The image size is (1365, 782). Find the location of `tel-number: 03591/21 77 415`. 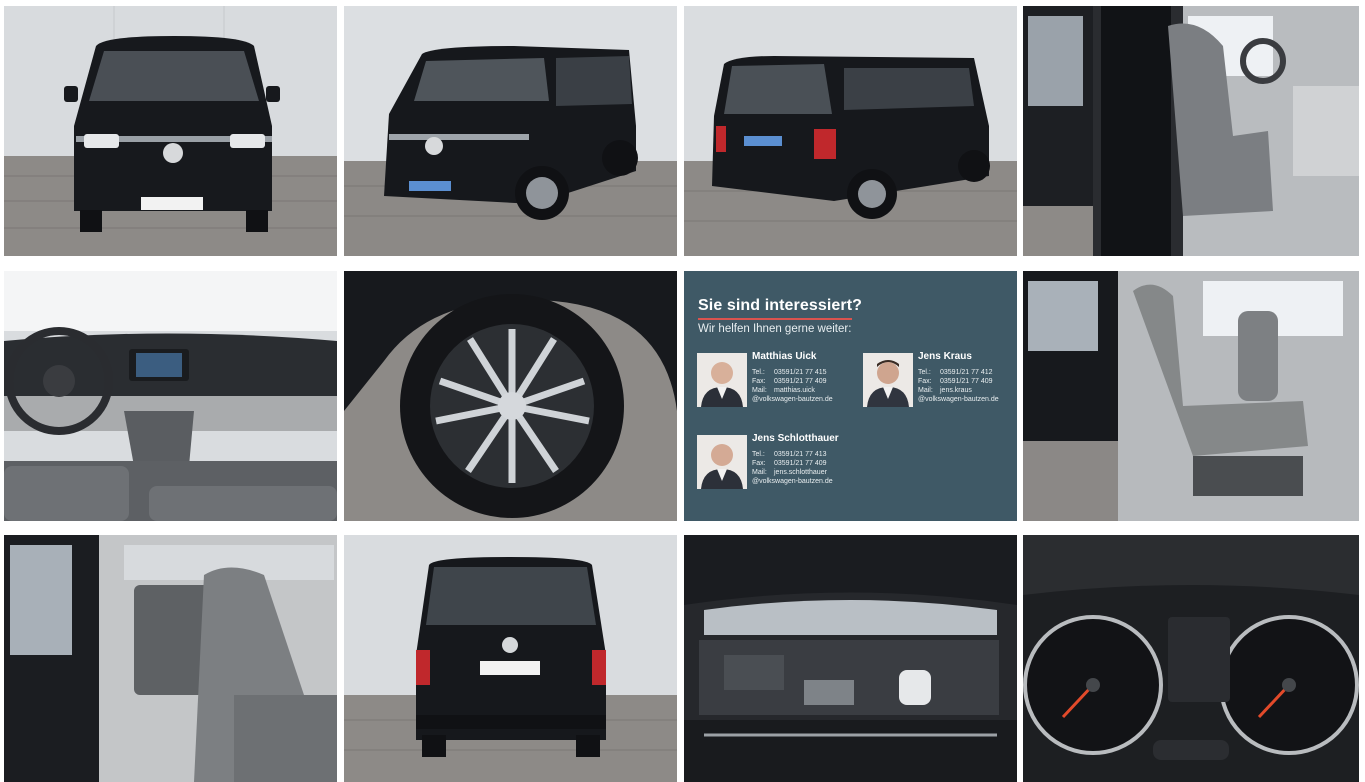

tel-number: 03591/21 77 415 is located at coordinates (800, 372).